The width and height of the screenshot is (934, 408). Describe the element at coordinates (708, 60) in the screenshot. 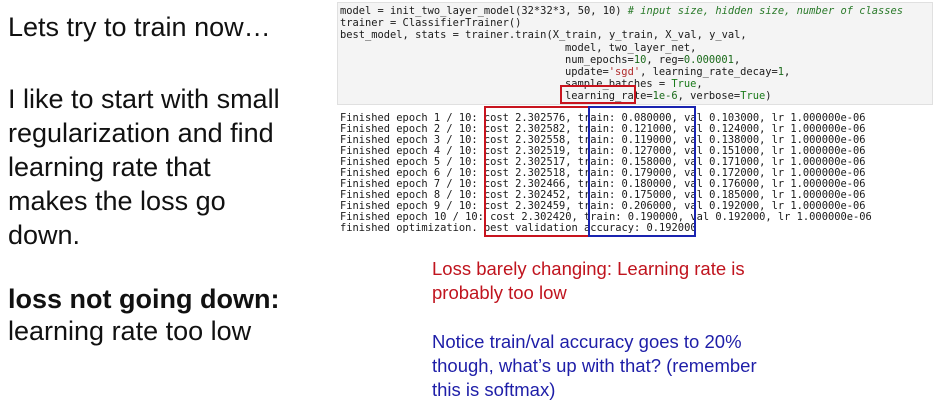

I see `code-number: 0.000001` at that location.